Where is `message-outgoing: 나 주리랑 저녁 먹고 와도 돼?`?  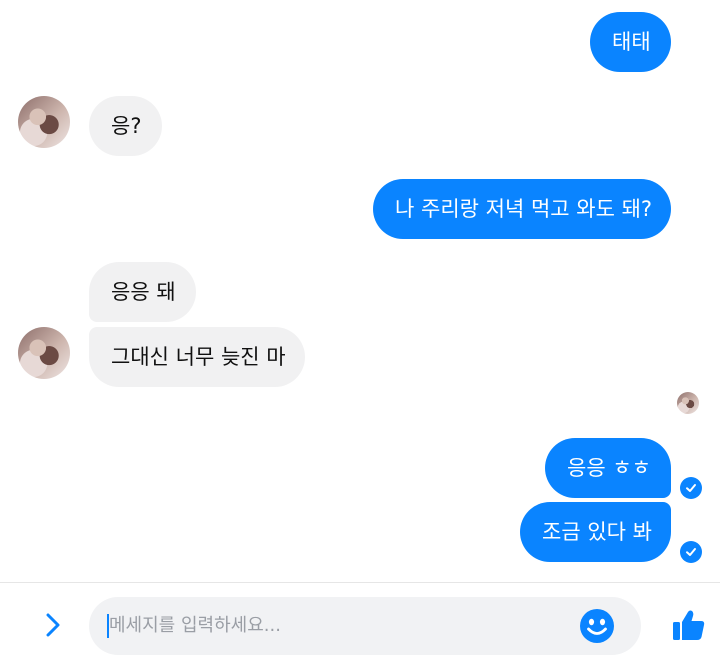
message-outgoing: 나 주리랑 저녁 먹고 와도 돼? is located at coordinates (522, 209).